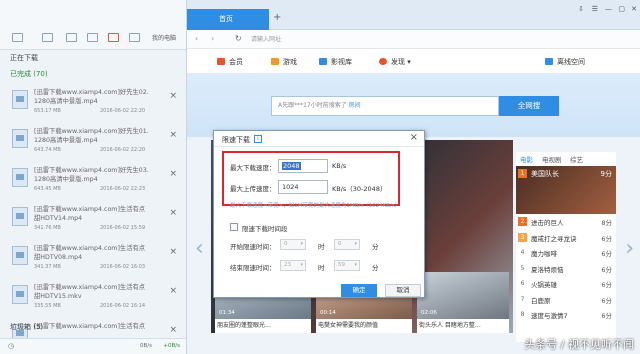 This screenshot has height=354, width=640. Describe the element at coordinates (522, 252) in the screenshot. I see `rank-number: 4` at that location.